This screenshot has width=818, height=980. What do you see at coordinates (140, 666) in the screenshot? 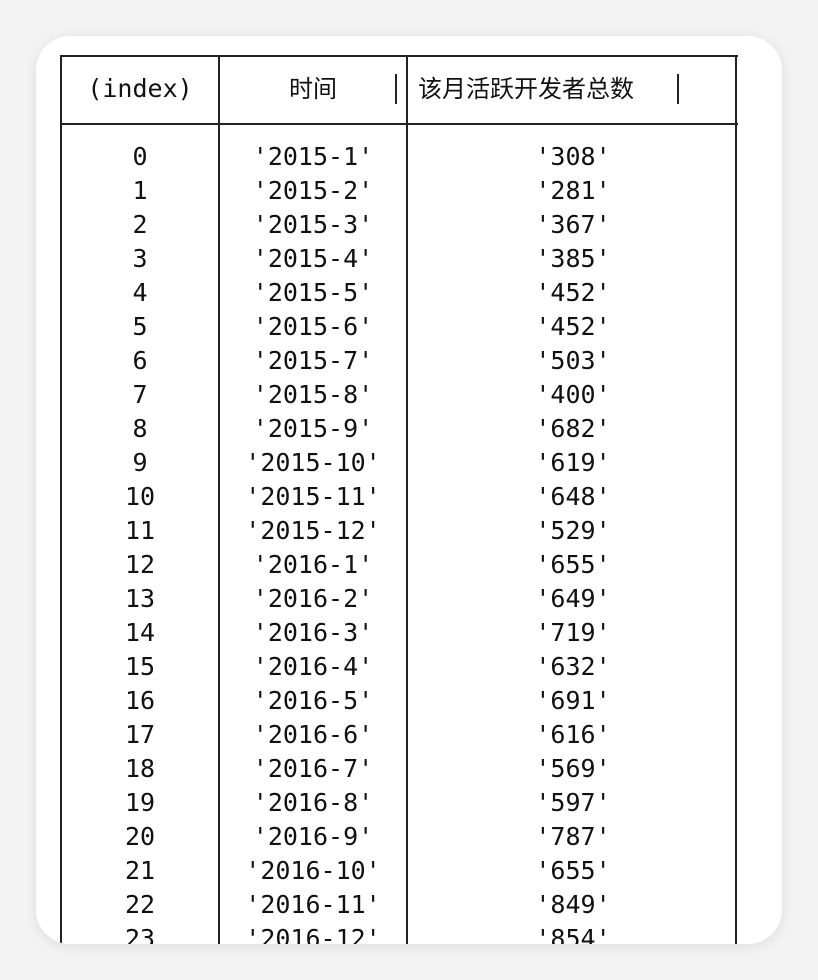
I see `cell-index: 15` at bounding box center [140, 666].